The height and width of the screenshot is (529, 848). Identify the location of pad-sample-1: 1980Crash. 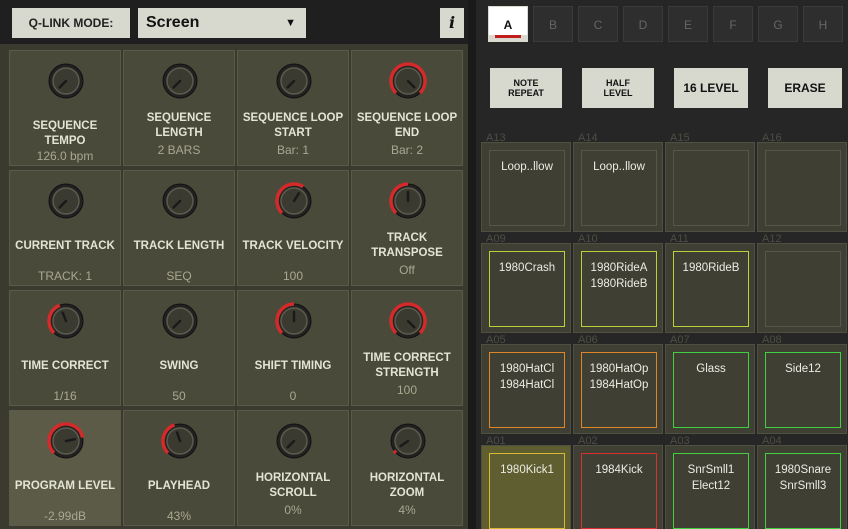
(527, 268).